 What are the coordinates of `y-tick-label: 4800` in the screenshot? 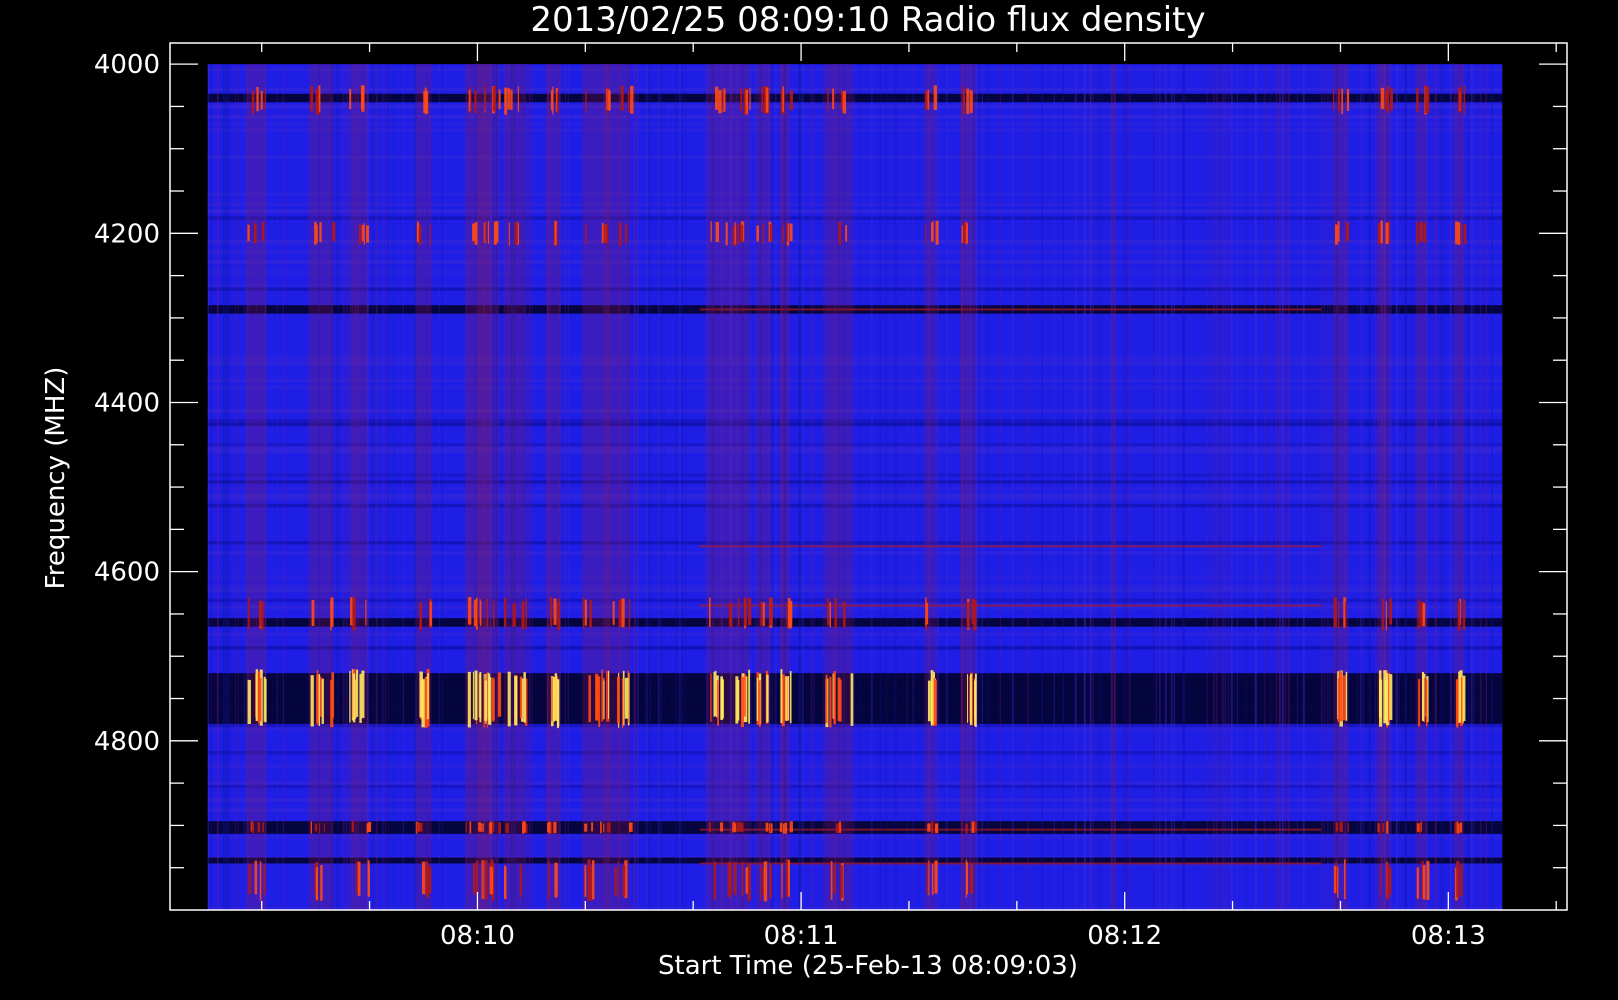 It's located at (127, 742).